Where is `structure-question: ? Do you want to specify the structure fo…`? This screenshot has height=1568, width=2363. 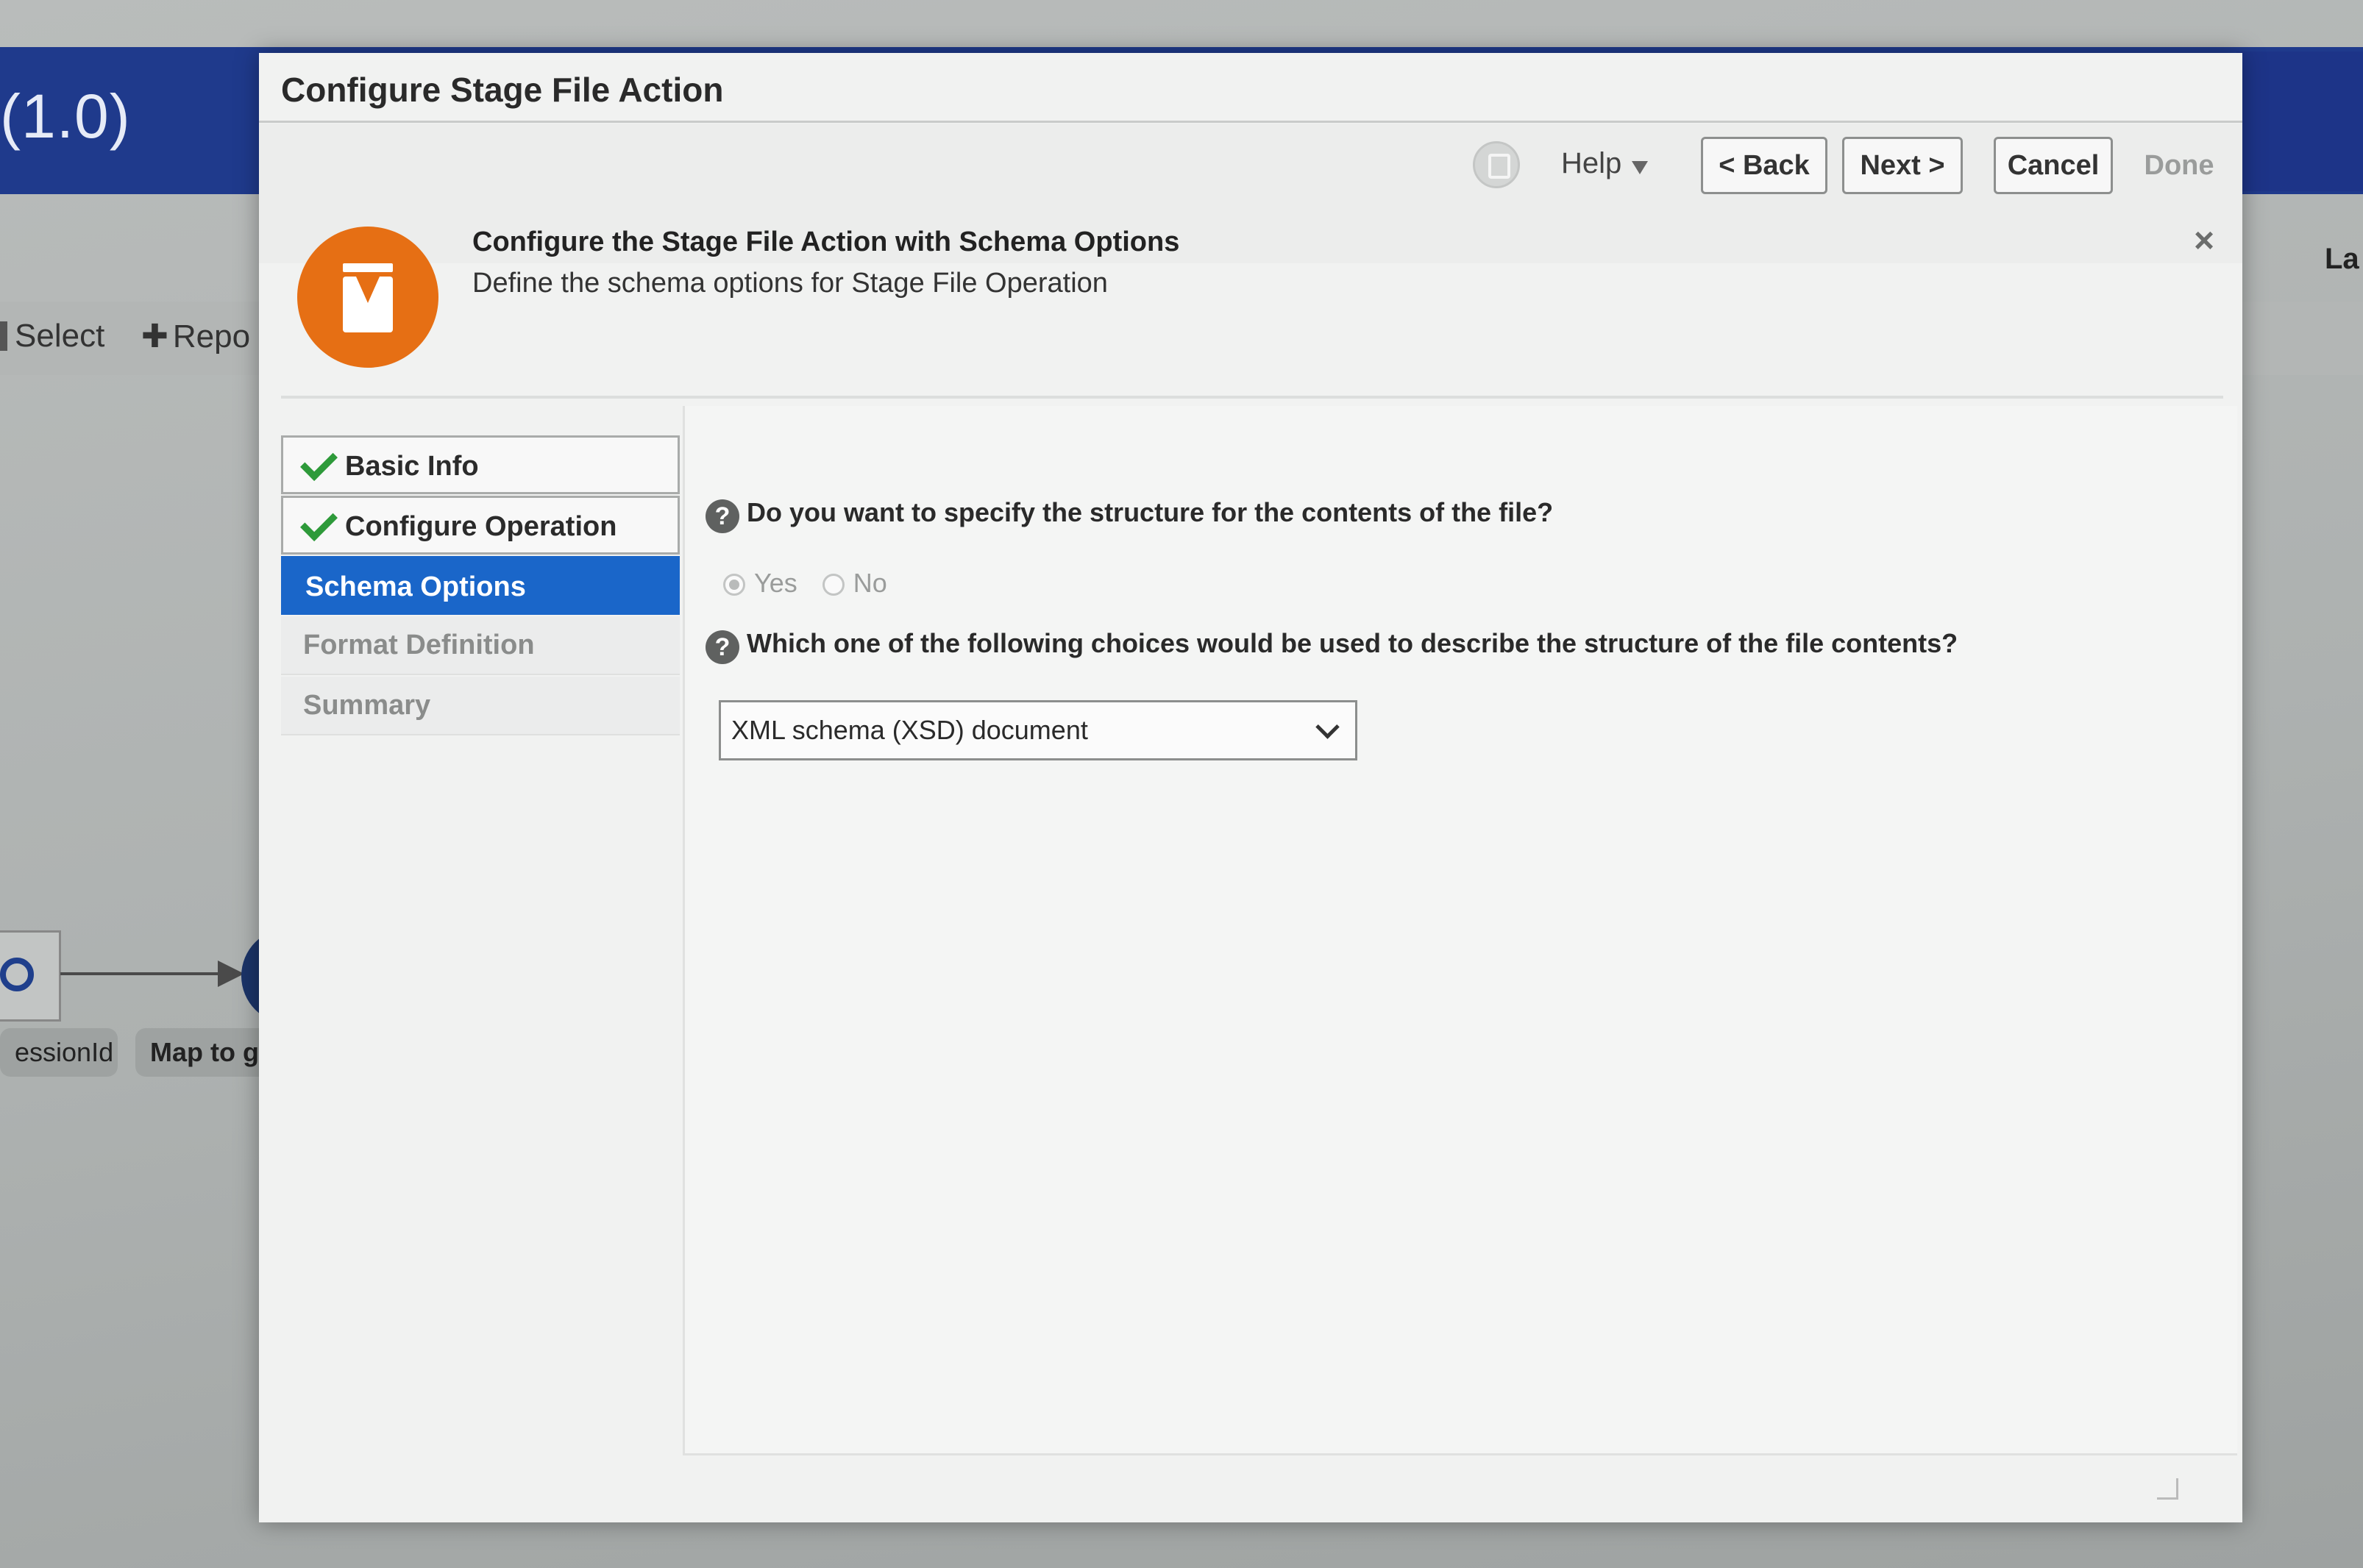 structure-question: ? Do you want to specify the structure fo… is located at coordinates (1129, 515).